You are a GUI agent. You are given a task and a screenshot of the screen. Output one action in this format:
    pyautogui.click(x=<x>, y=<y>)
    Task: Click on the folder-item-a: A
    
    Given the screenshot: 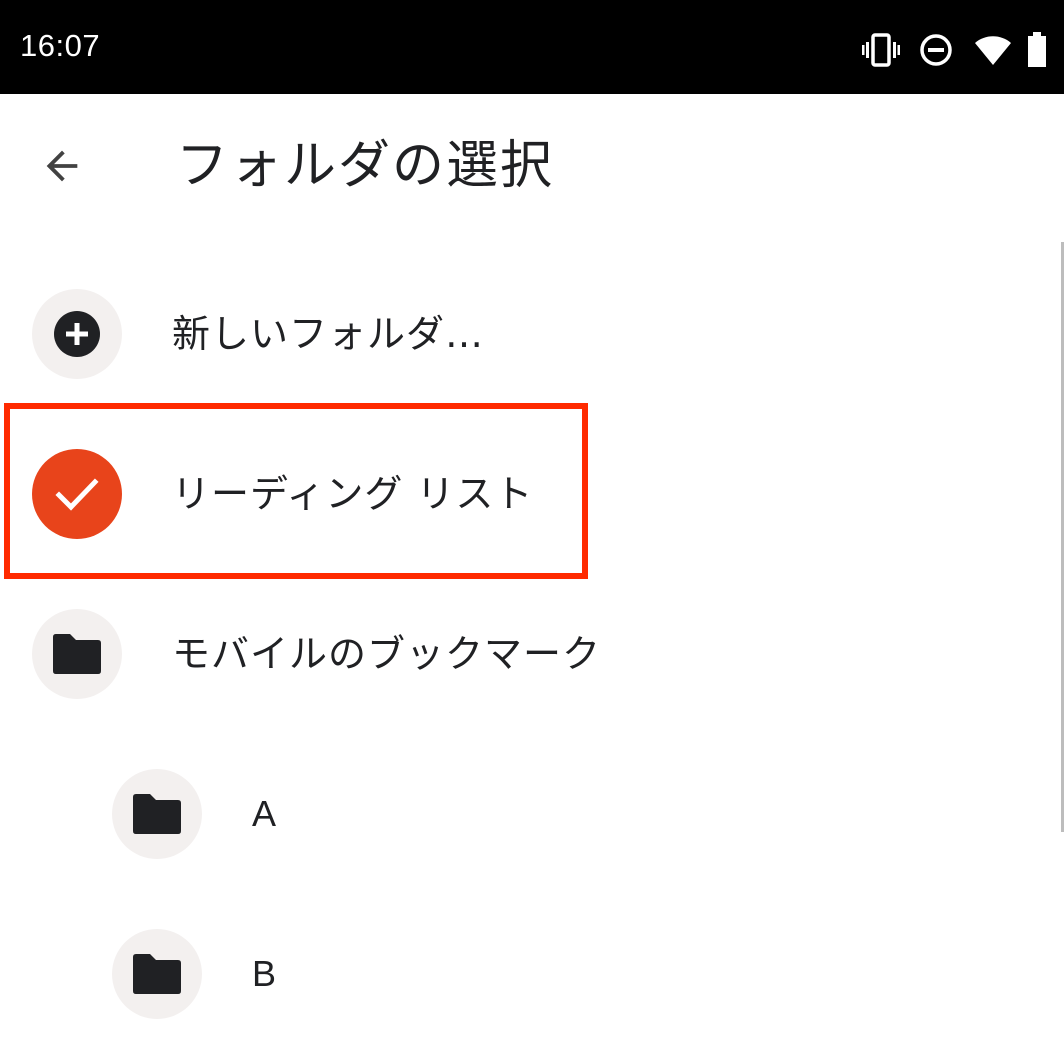 What is the action you would take?
    pyautogui.click(x=530, y=814)
    